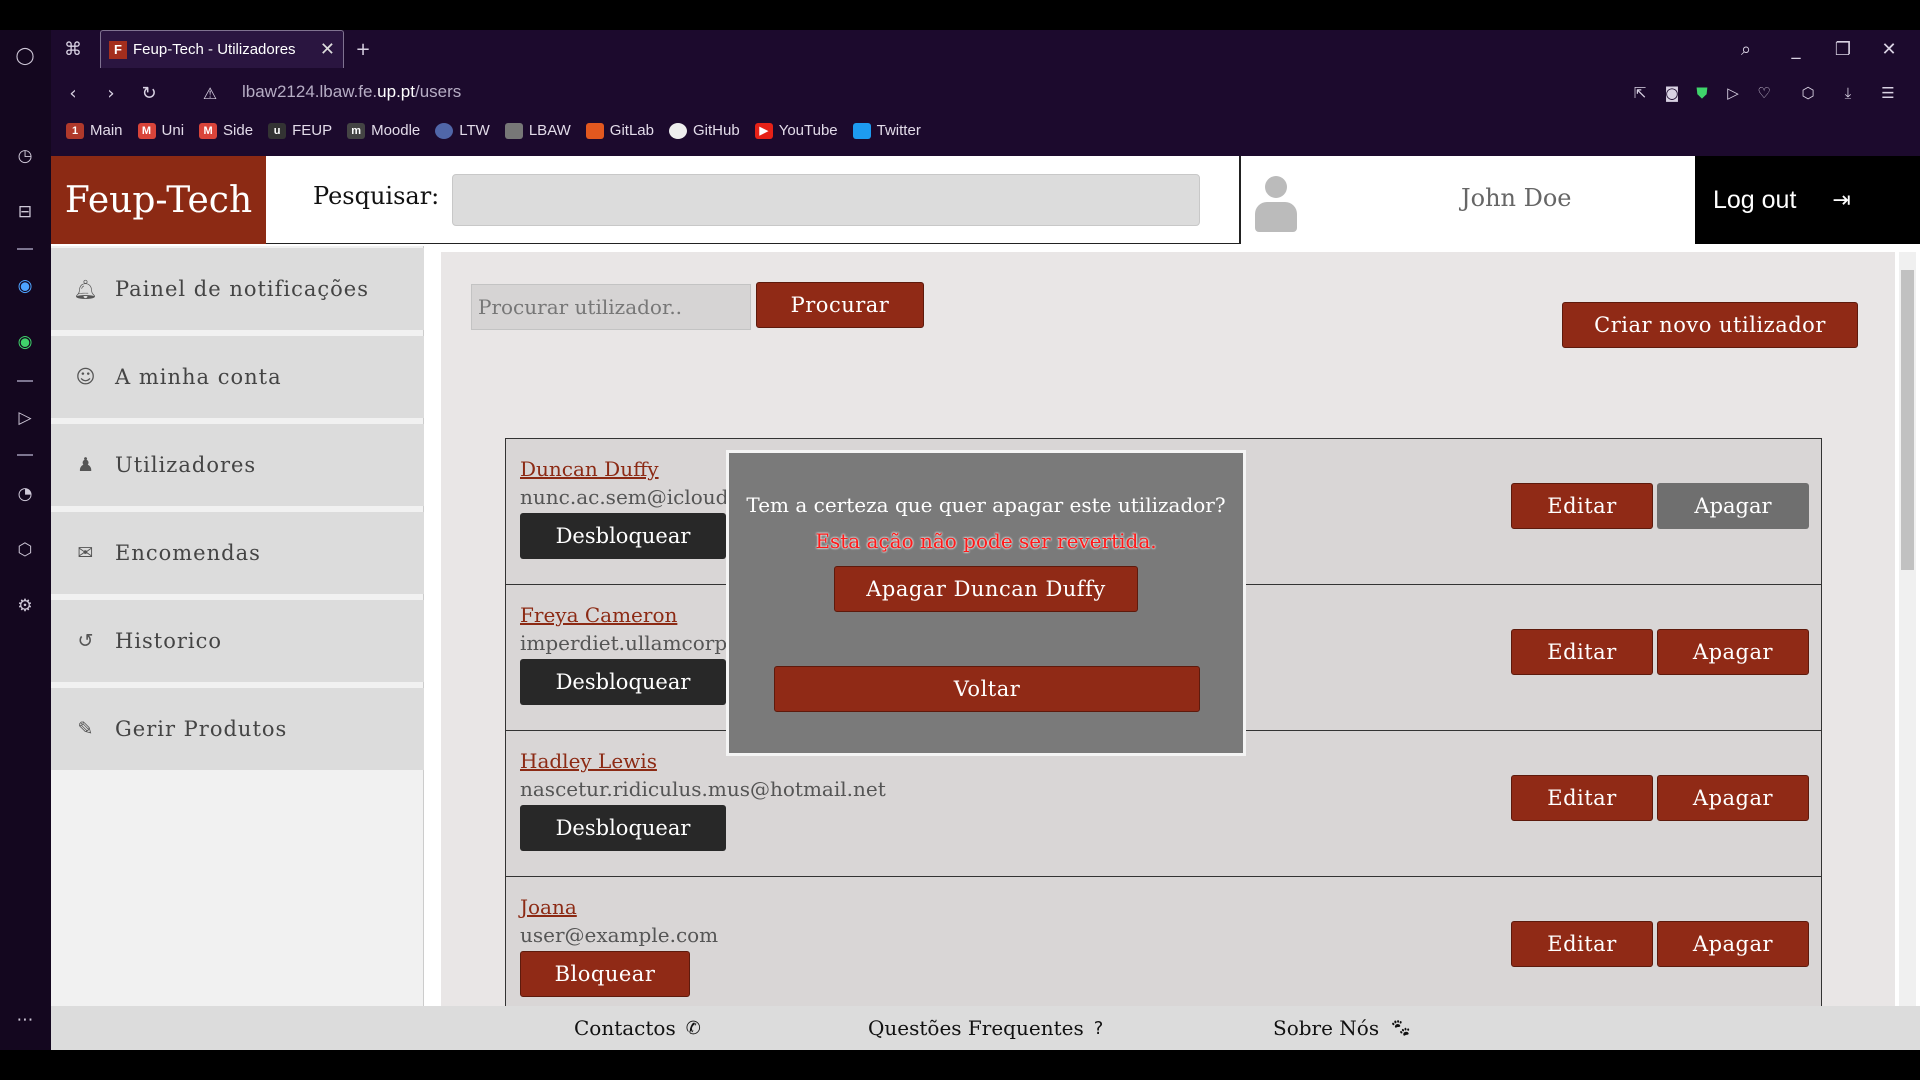 The height and width of the screenshot is (1080, 1920). Describe the element at coordinates (158, 200) in the screenshot. I see `site-logo: Feup-Tech` at that location.